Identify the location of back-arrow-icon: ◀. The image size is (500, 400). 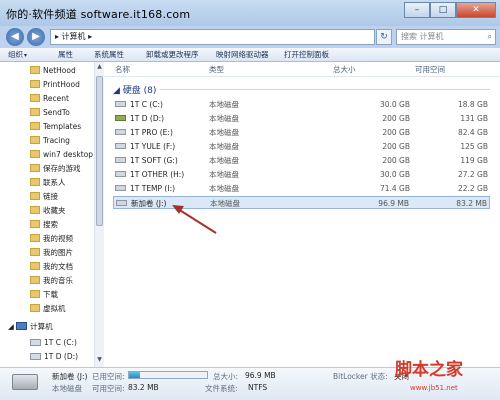
(15, 37).